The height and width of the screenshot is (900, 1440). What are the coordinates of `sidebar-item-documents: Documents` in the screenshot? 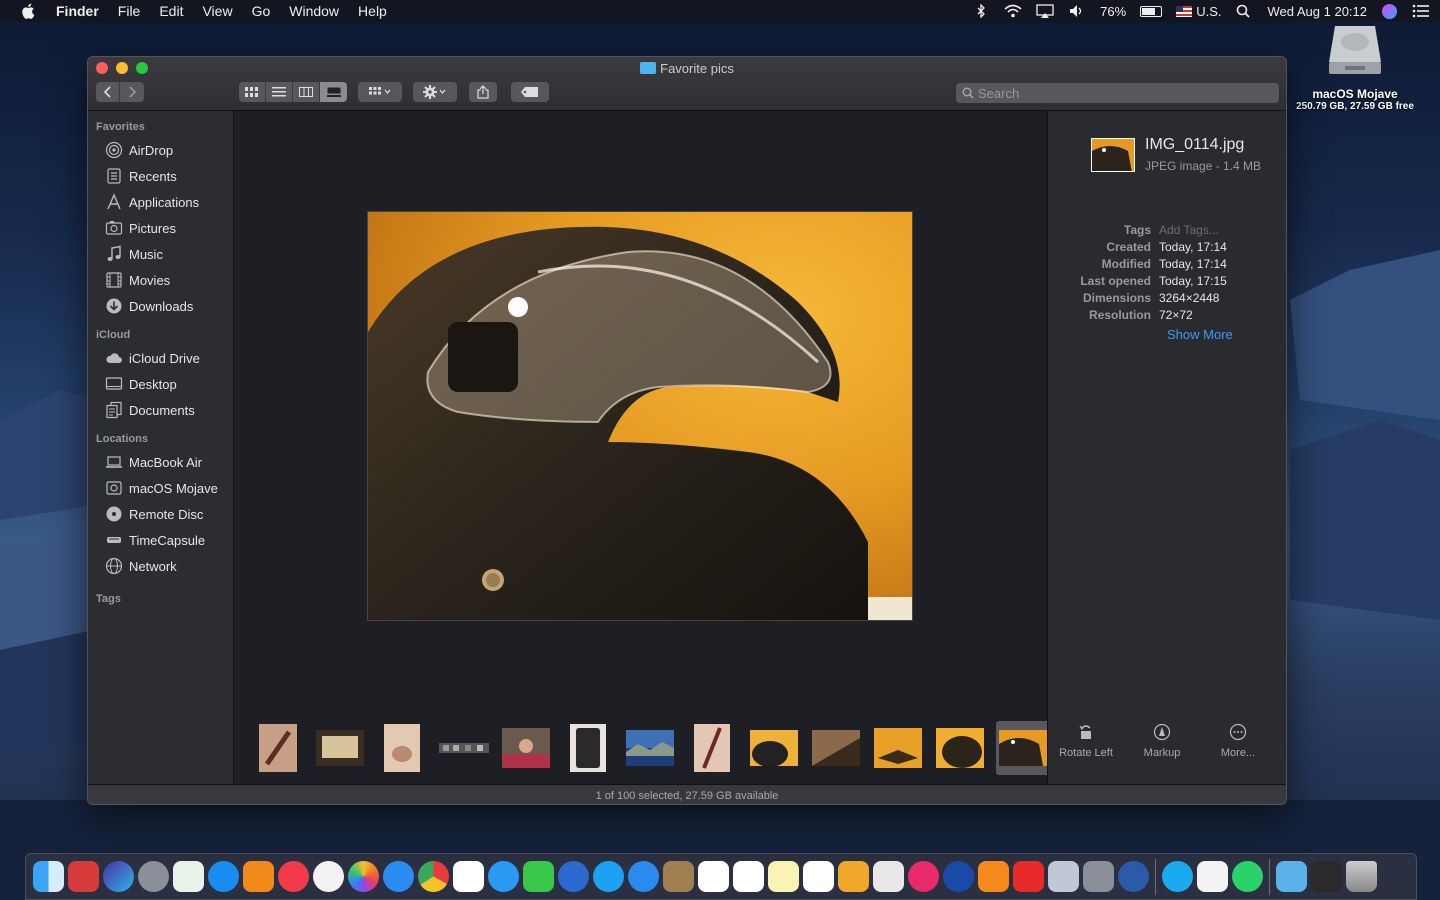 It's located at (160, 410).